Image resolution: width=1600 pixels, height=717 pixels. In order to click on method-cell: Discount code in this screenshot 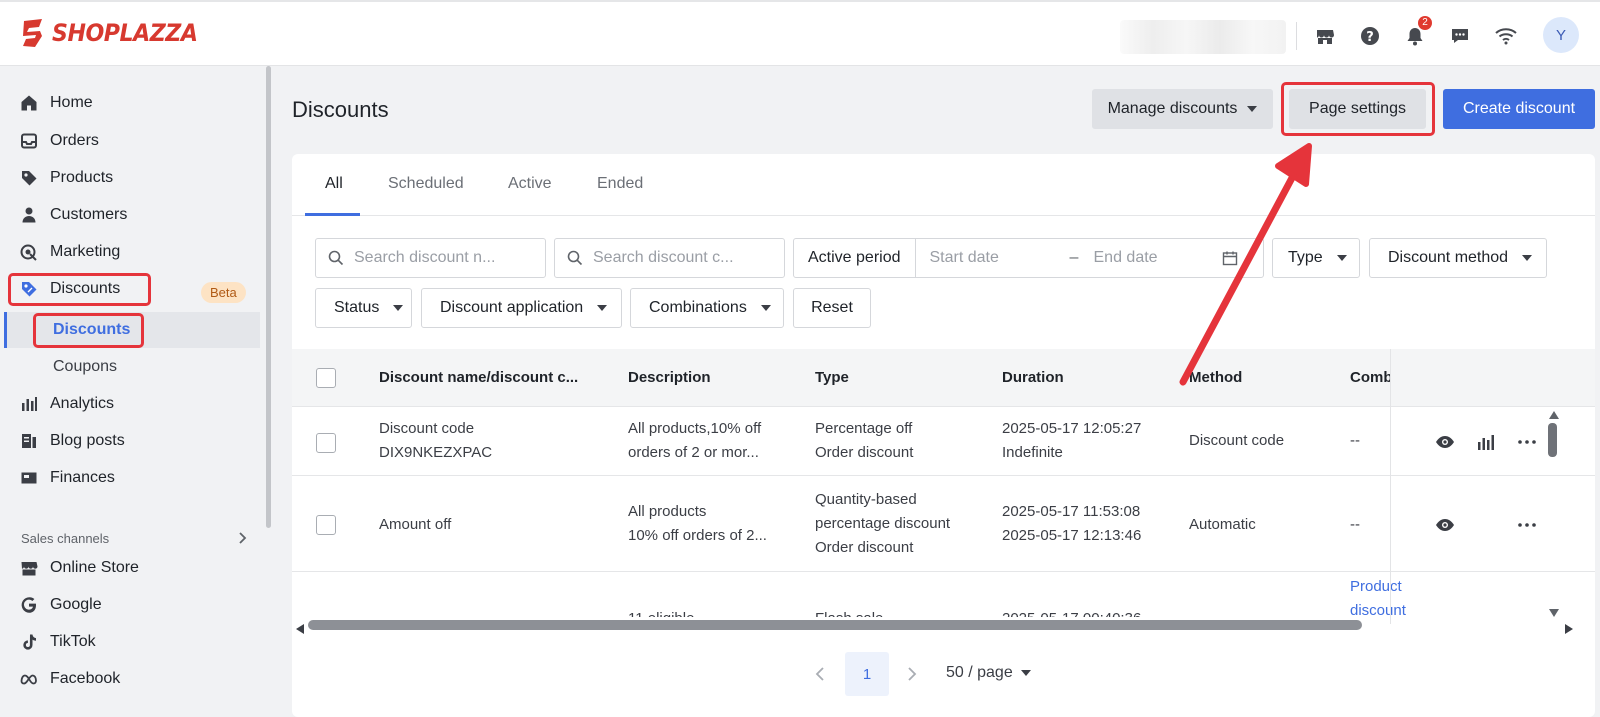, I will do `click(1237, 440)`.